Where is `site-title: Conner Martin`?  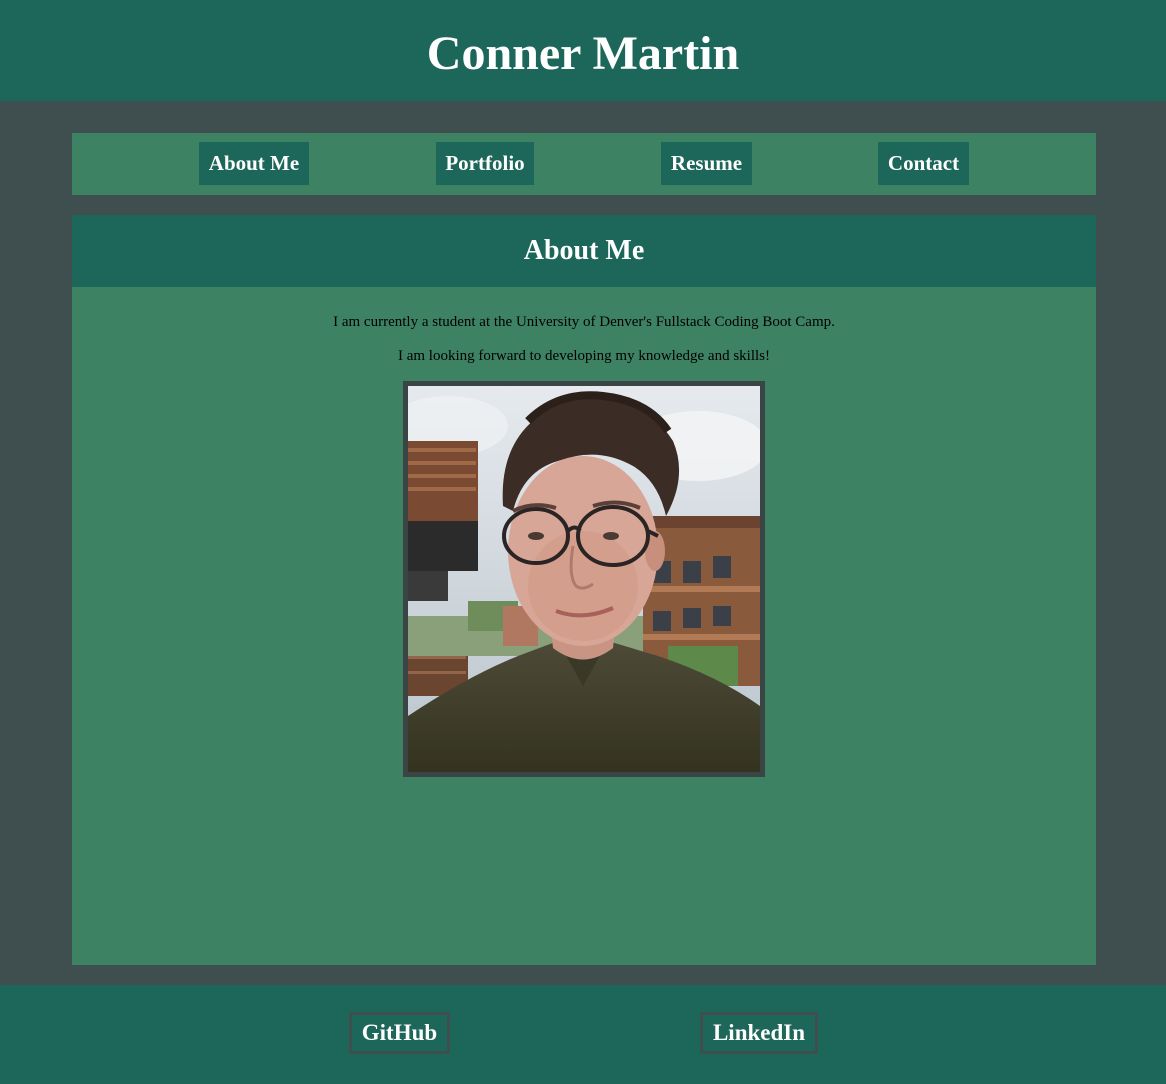 site-title: Conner Martin is located at coordinates (583, 53).